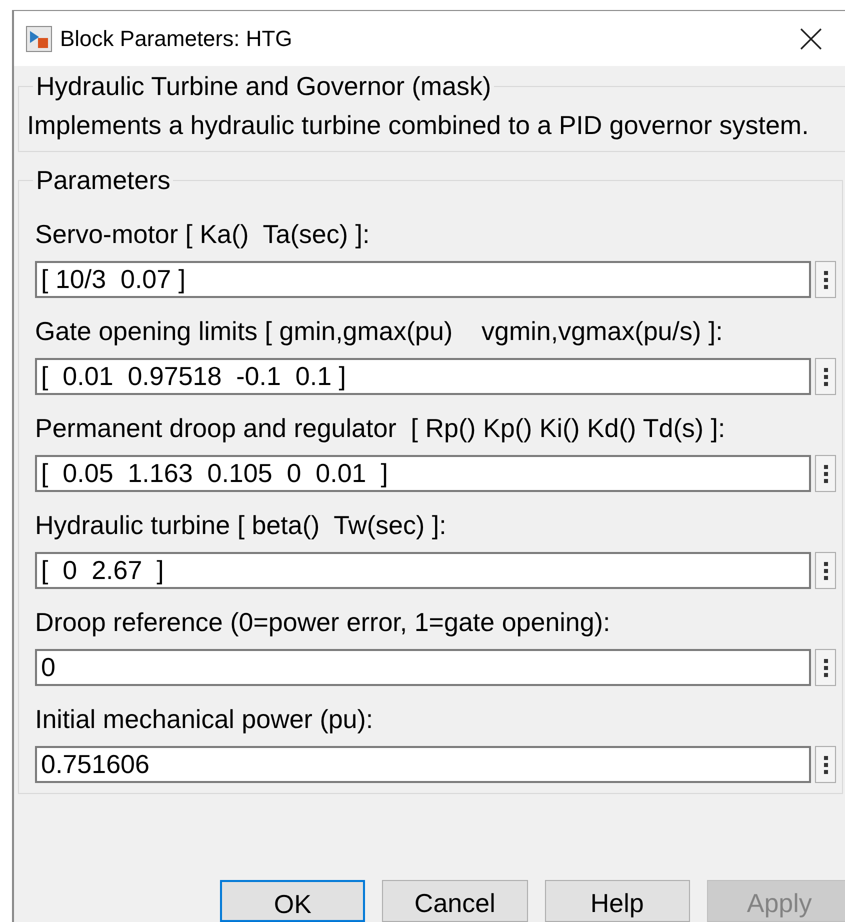 This screenshot has width=845, height=922. Describe the element at coordinates (379, 331) in the screenshot. I see `field-label: Gate opening limits [ gmin,gmax(pu) vgmin,vgmax(pu/s) ]:` at that location.